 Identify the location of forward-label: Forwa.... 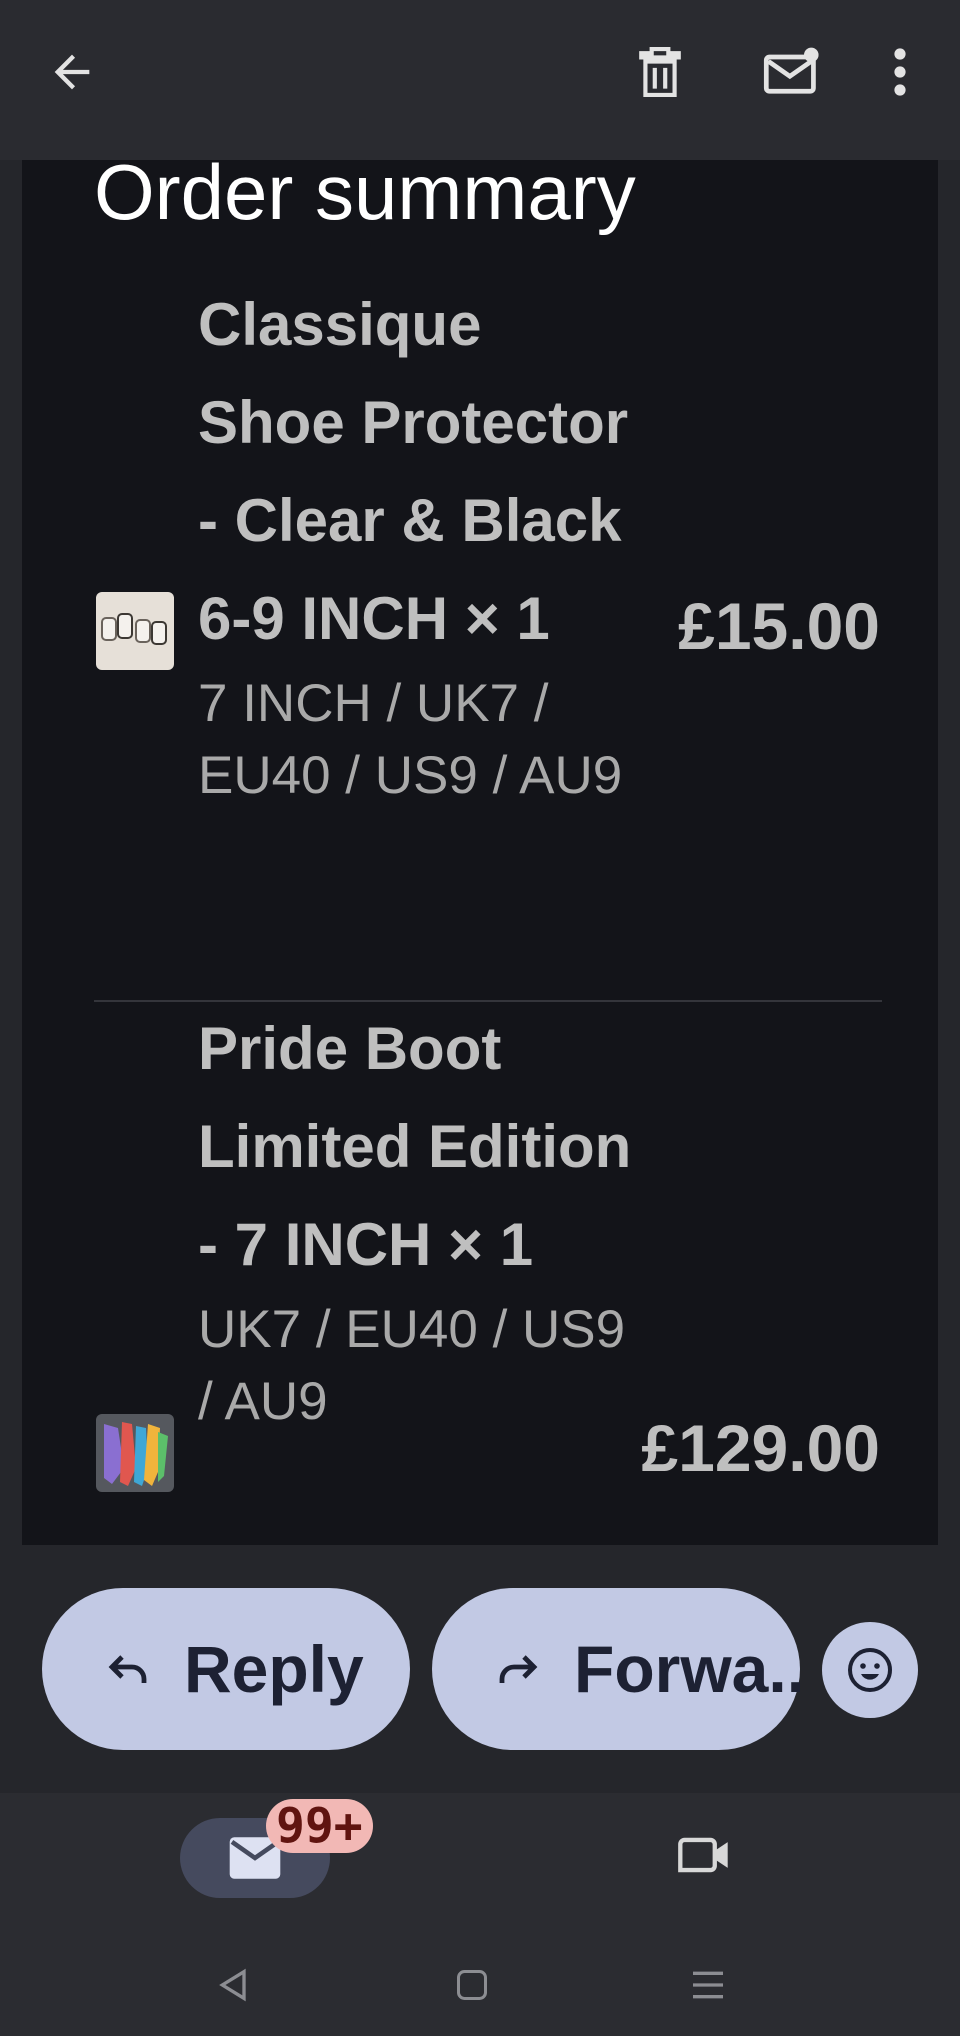
(687, 1669).